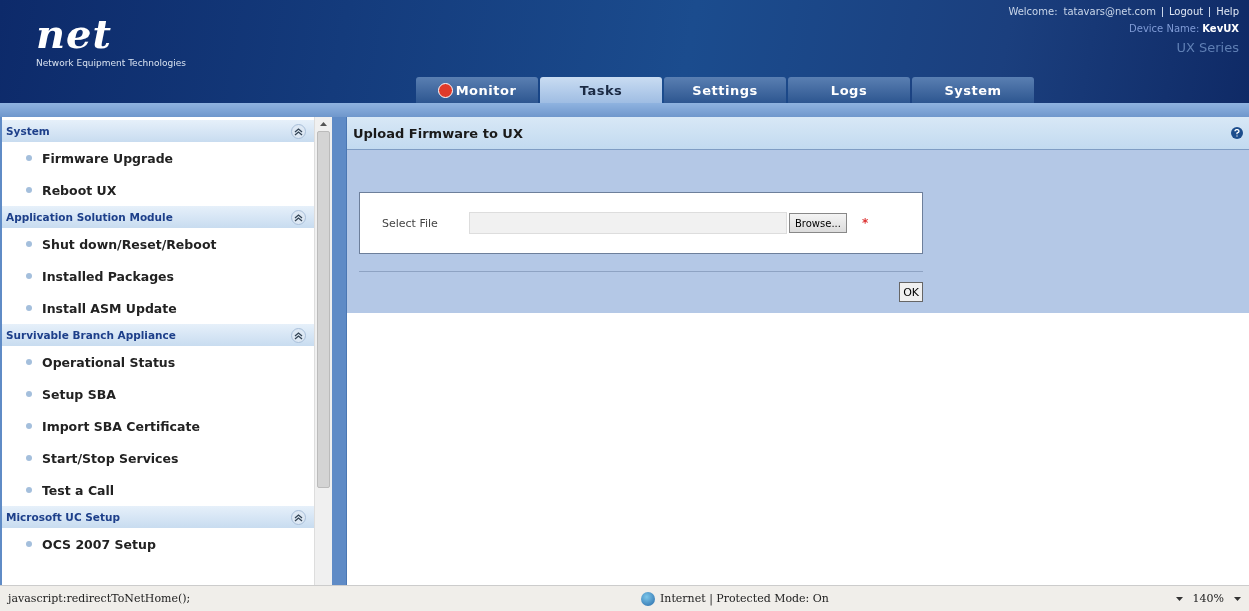 Image resolution: width=1249 pixels, height=611 pixels. I want to click on globe-icon, so click(648, 598).